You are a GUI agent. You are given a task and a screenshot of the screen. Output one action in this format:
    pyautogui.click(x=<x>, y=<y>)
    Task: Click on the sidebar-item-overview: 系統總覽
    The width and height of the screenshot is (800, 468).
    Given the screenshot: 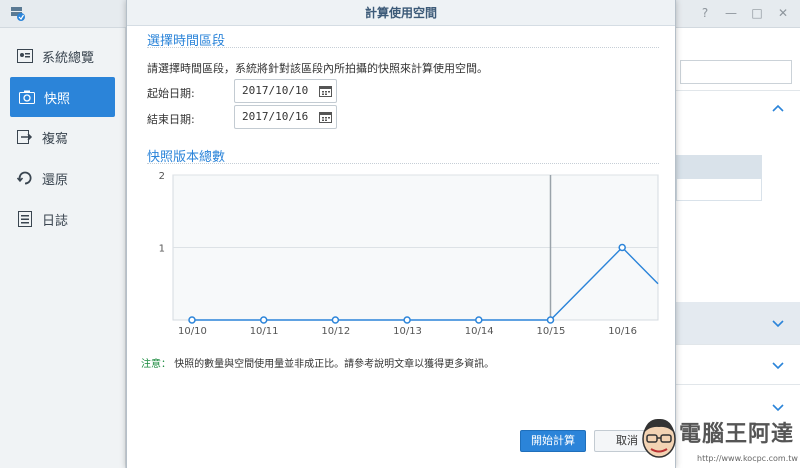 What is the action you would take?
    pyautogui.click(x=62, y=56)
    